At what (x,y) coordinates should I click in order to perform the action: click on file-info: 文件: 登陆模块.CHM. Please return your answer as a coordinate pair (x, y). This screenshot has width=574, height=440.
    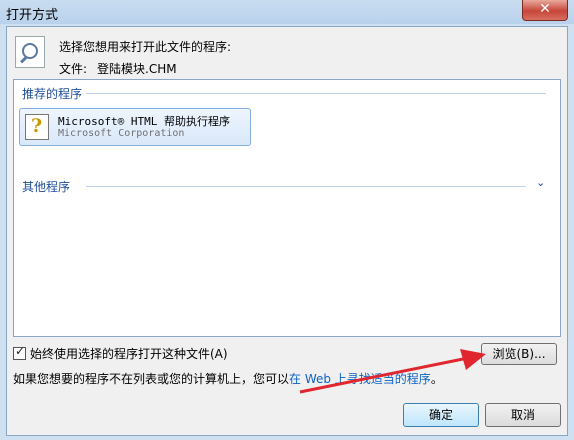
    Looking at the image, I should click on (118, 68).